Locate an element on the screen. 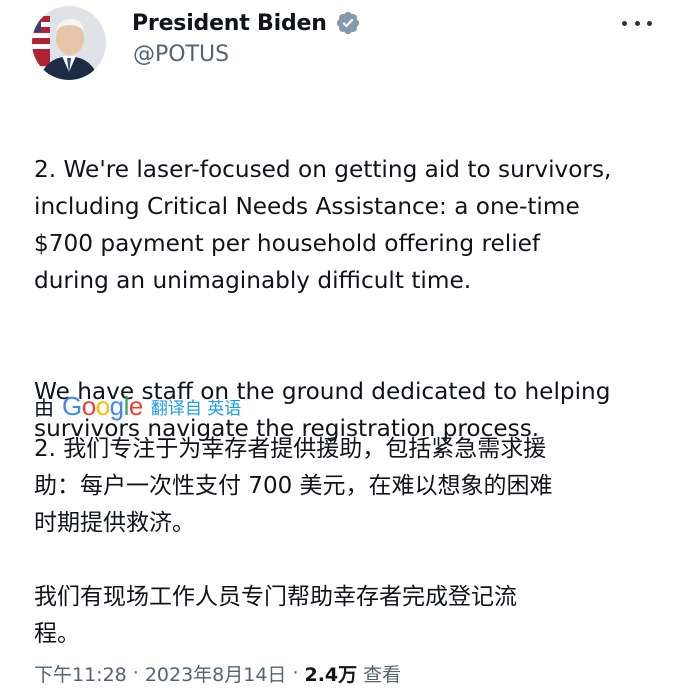  author-name-row: President Biden is located at coordinates (246, 23).